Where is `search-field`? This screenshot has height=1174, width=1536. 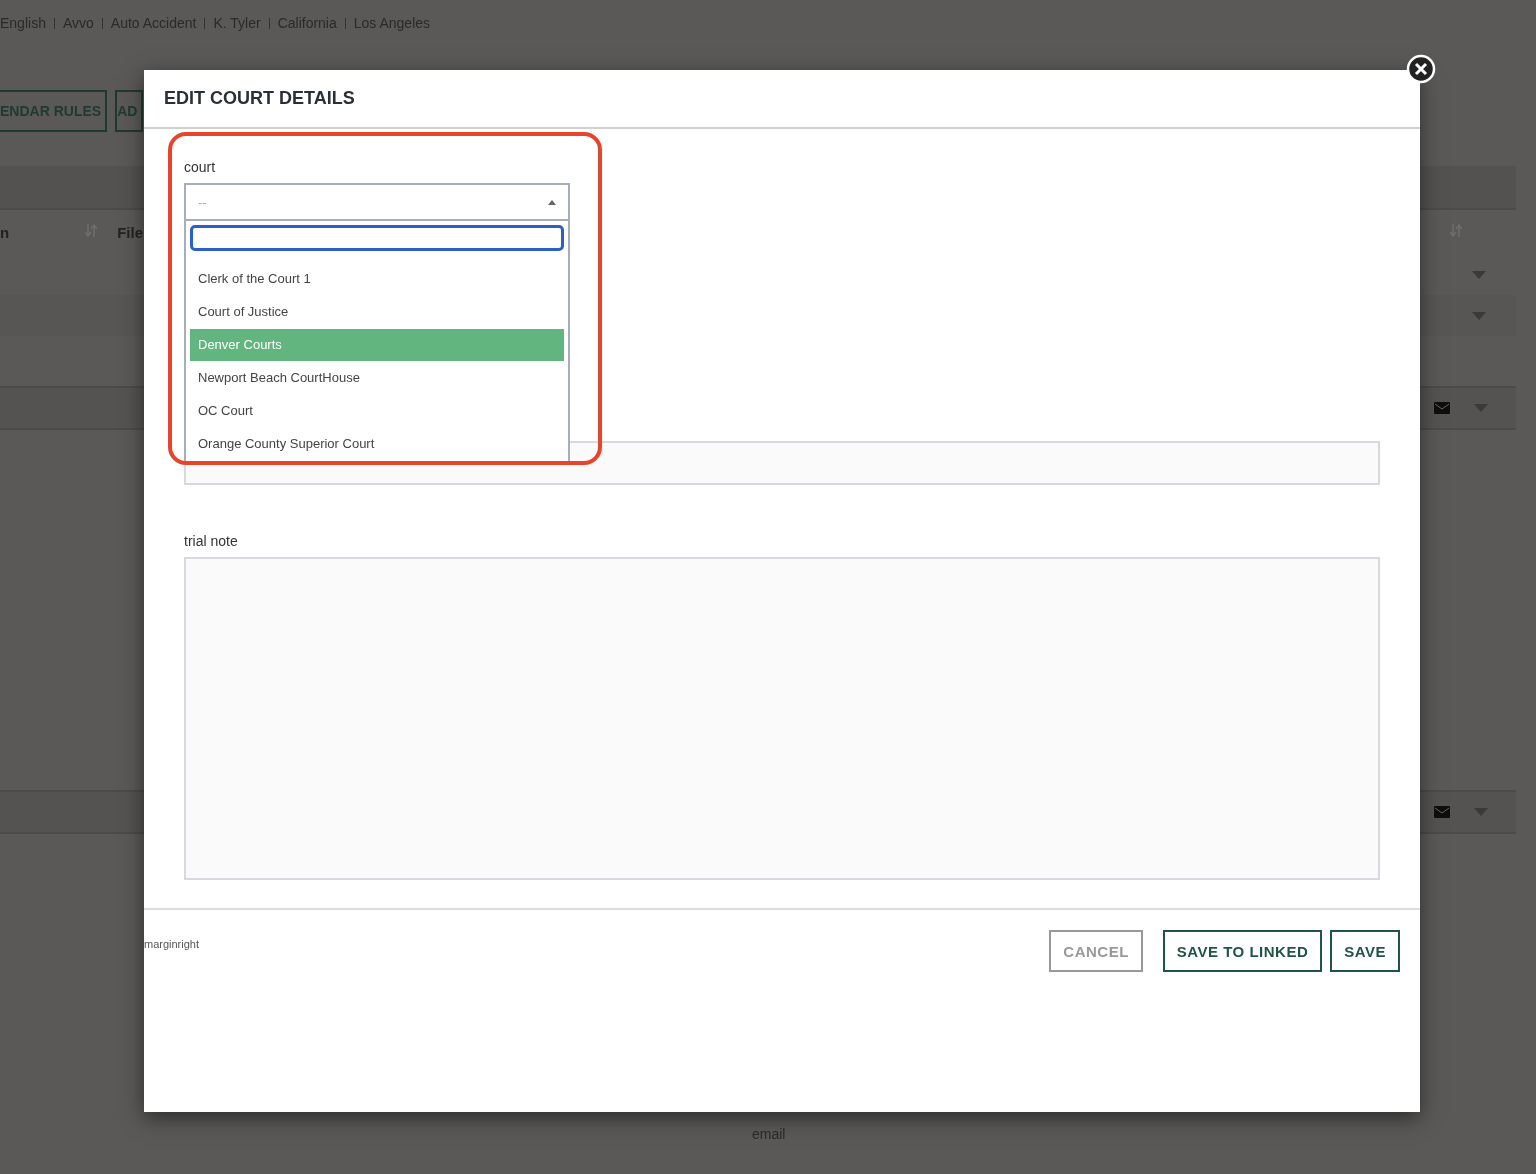
search-field is located at coordinates (377, 238).